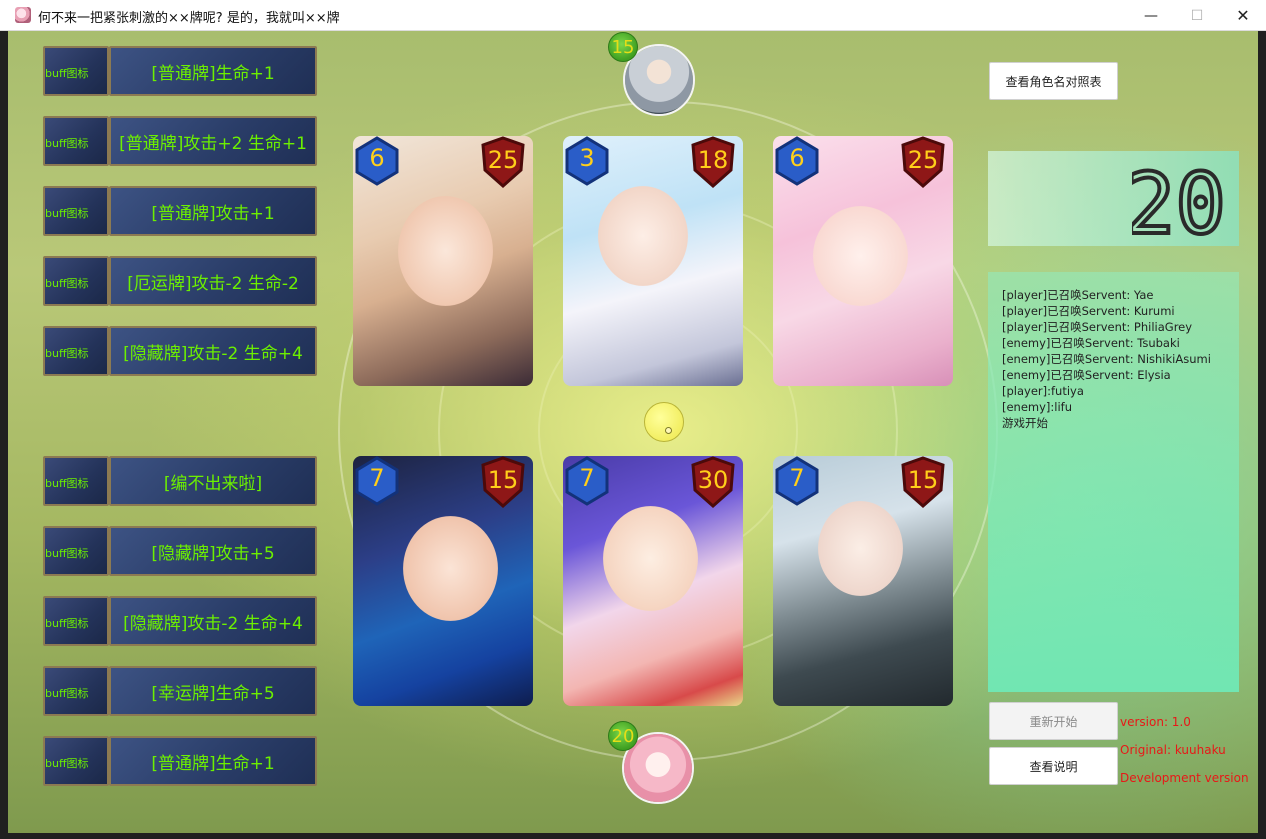  What do you see at coordinates (1243, 15) in the screenshot?
I see `close-button: ✕` at bounding box center [1243, 15].